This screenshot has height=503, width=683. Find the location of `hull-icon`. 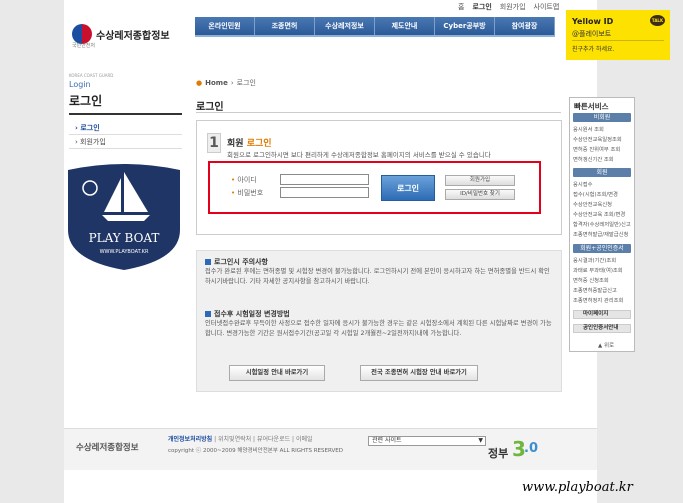

hull-icon is located at coordinates (126, 218).